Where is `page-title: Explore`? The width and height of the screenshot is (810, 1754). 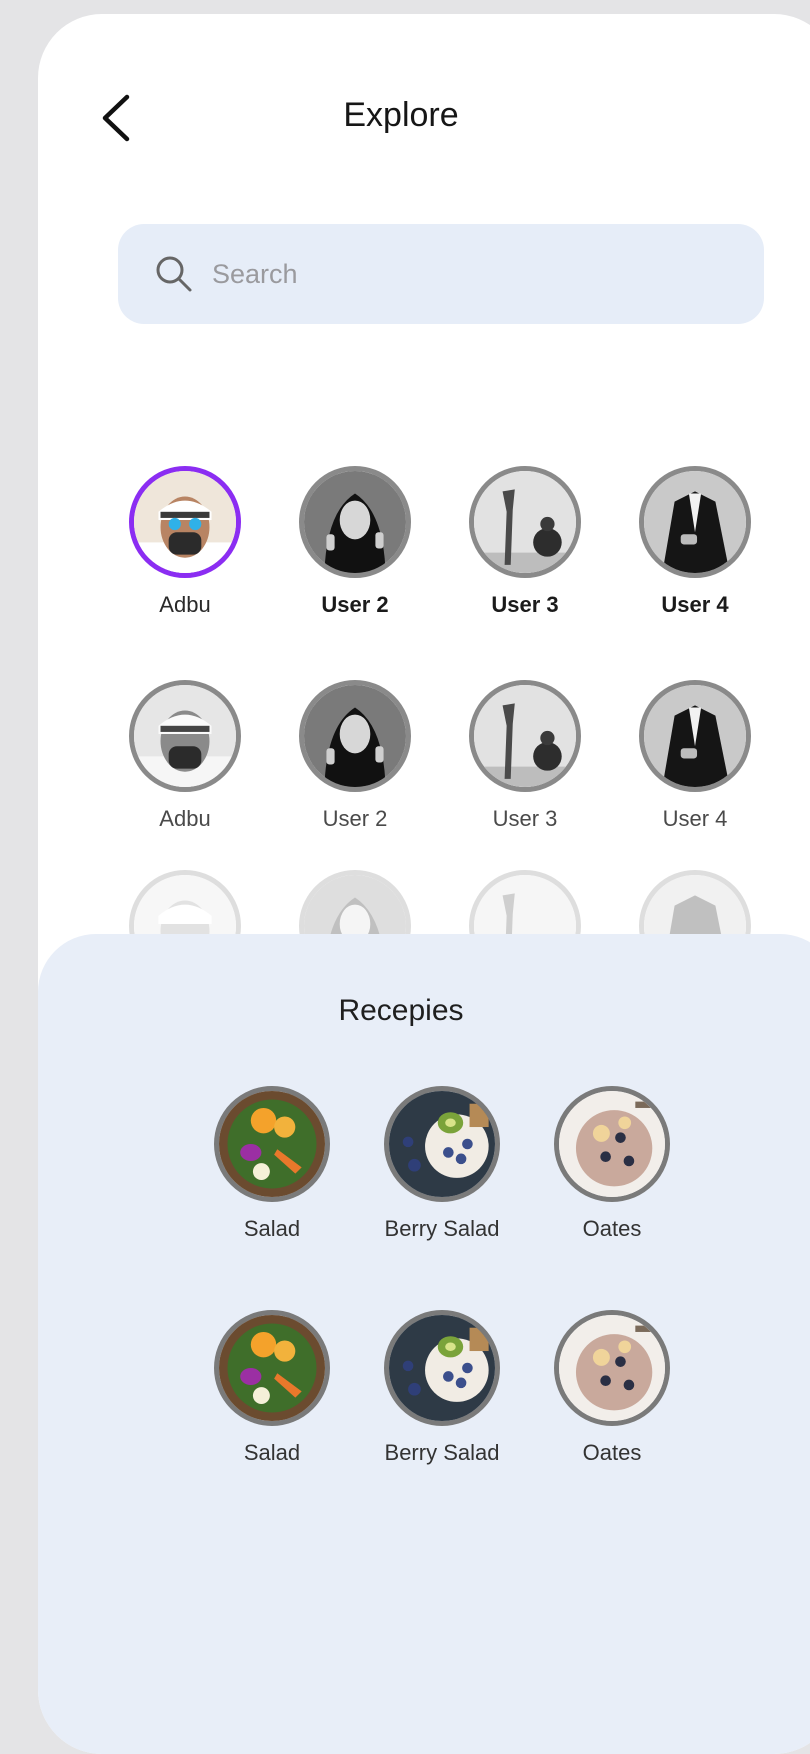
page-title: Explore is located at coordinates (401, 115).